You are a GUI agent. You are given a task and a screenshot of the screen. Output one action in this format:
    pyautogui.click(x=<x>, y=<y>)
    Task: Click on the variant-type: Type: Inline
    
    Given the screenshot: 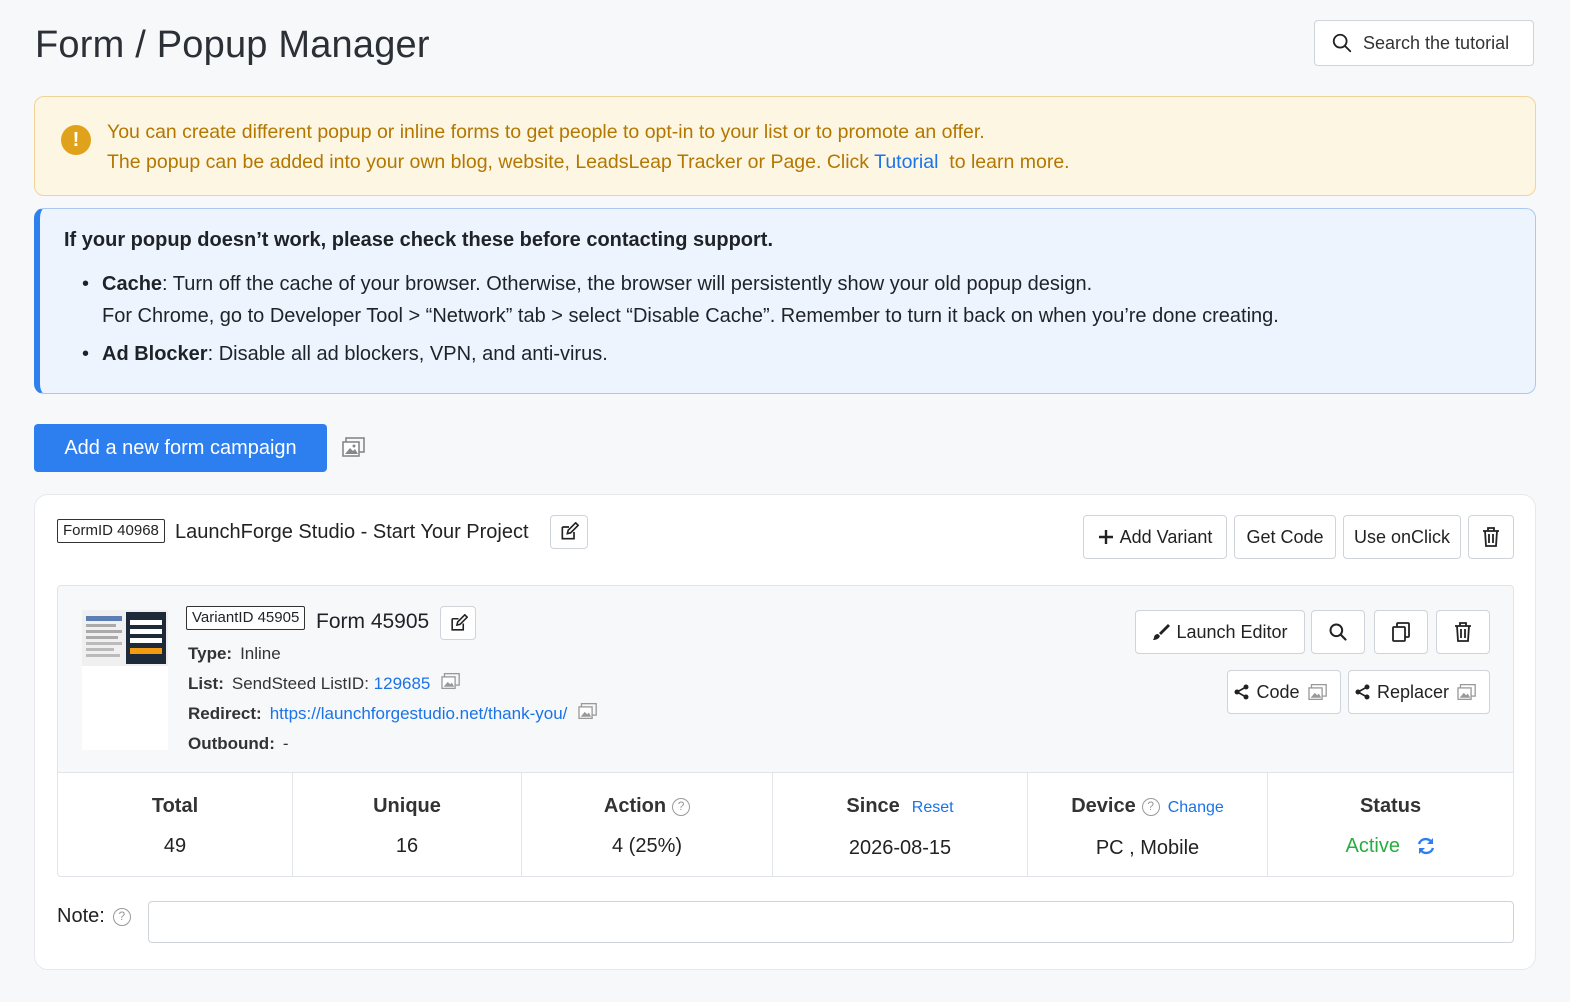 What is the action you would take?
    pyautogui.click(x=234, y=654)
    